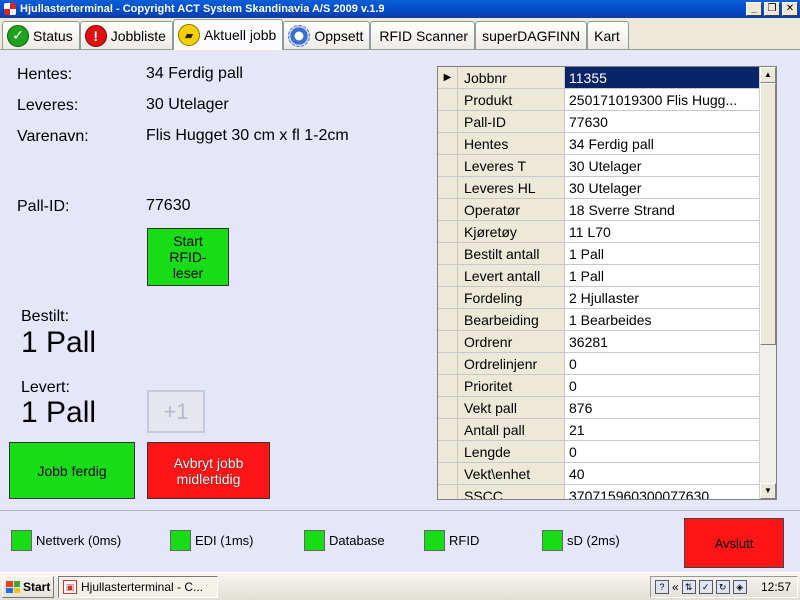  I want to click on tab-aktuell-jobb: ▰ Aktuell jobb, so click(228, 34).